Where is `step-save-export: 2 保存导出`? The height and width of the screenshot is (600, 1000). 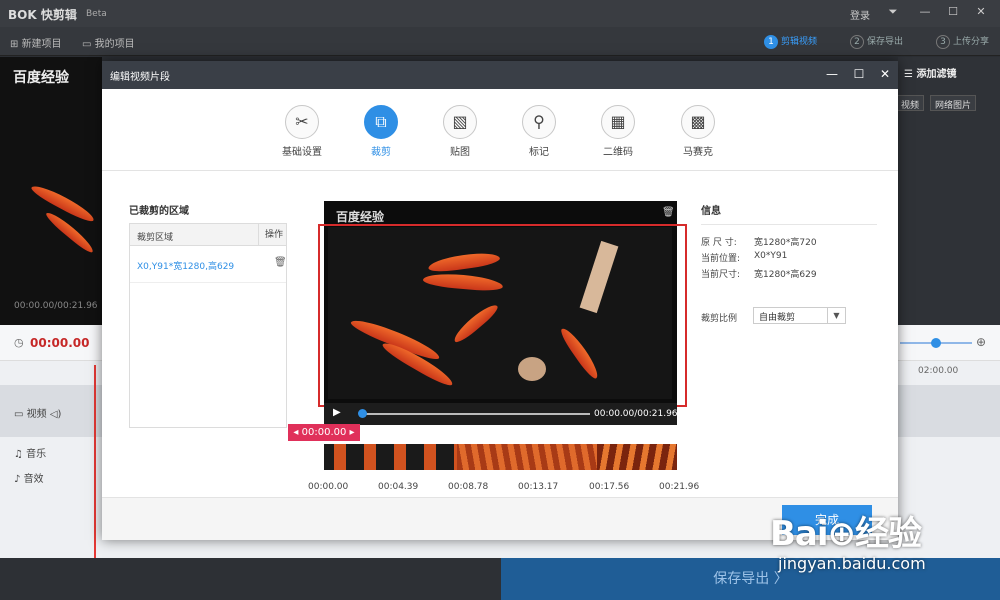
step-save-export: 2 保存导出 is located at coordinates (876, 41).